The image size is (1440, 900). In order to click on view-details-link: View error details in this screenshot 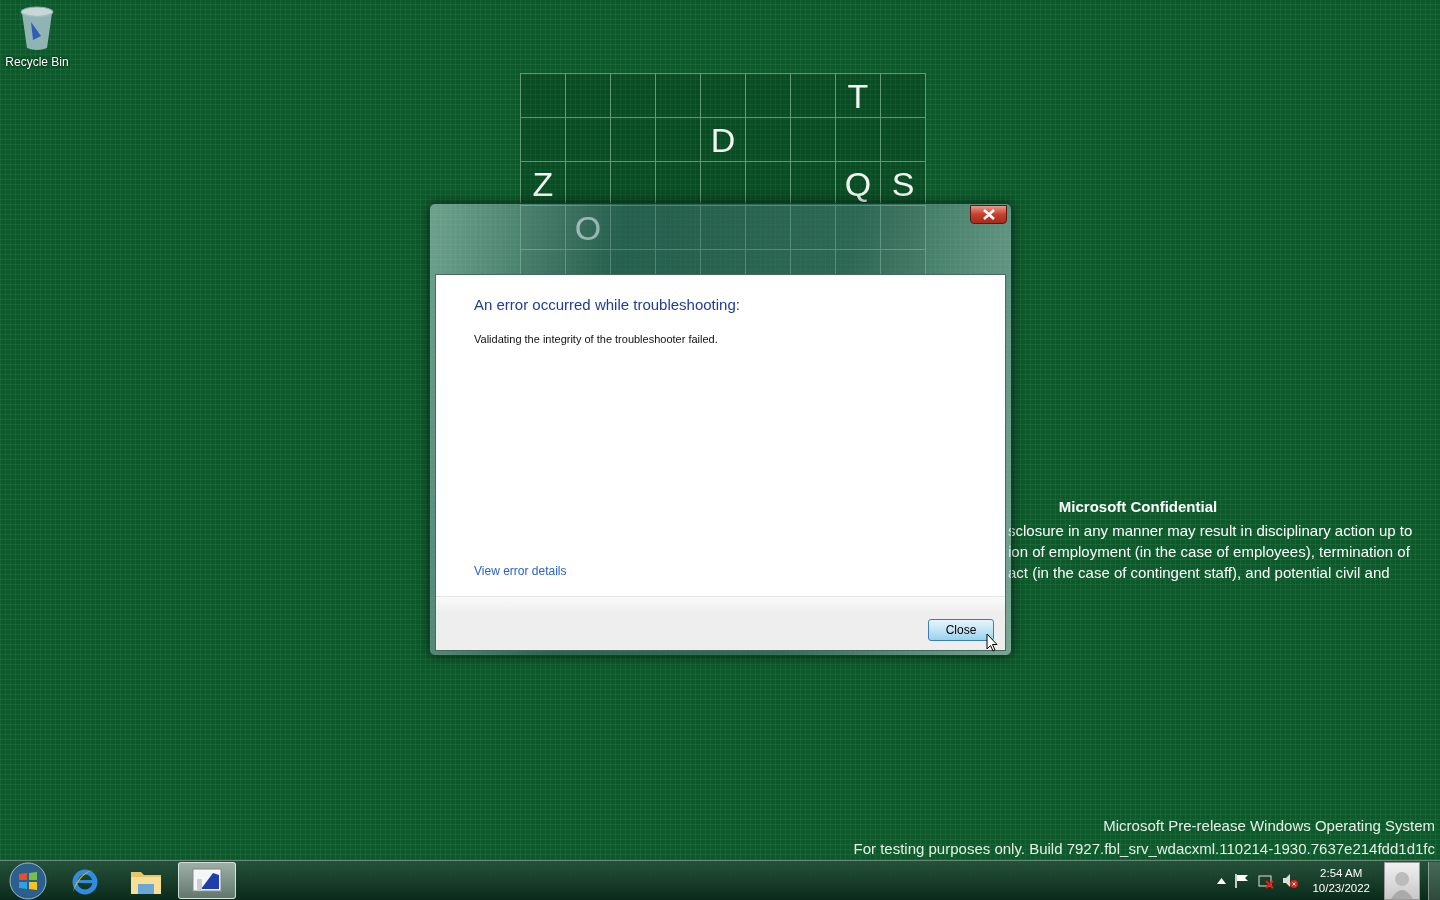, I will do `click(520, 571)`.